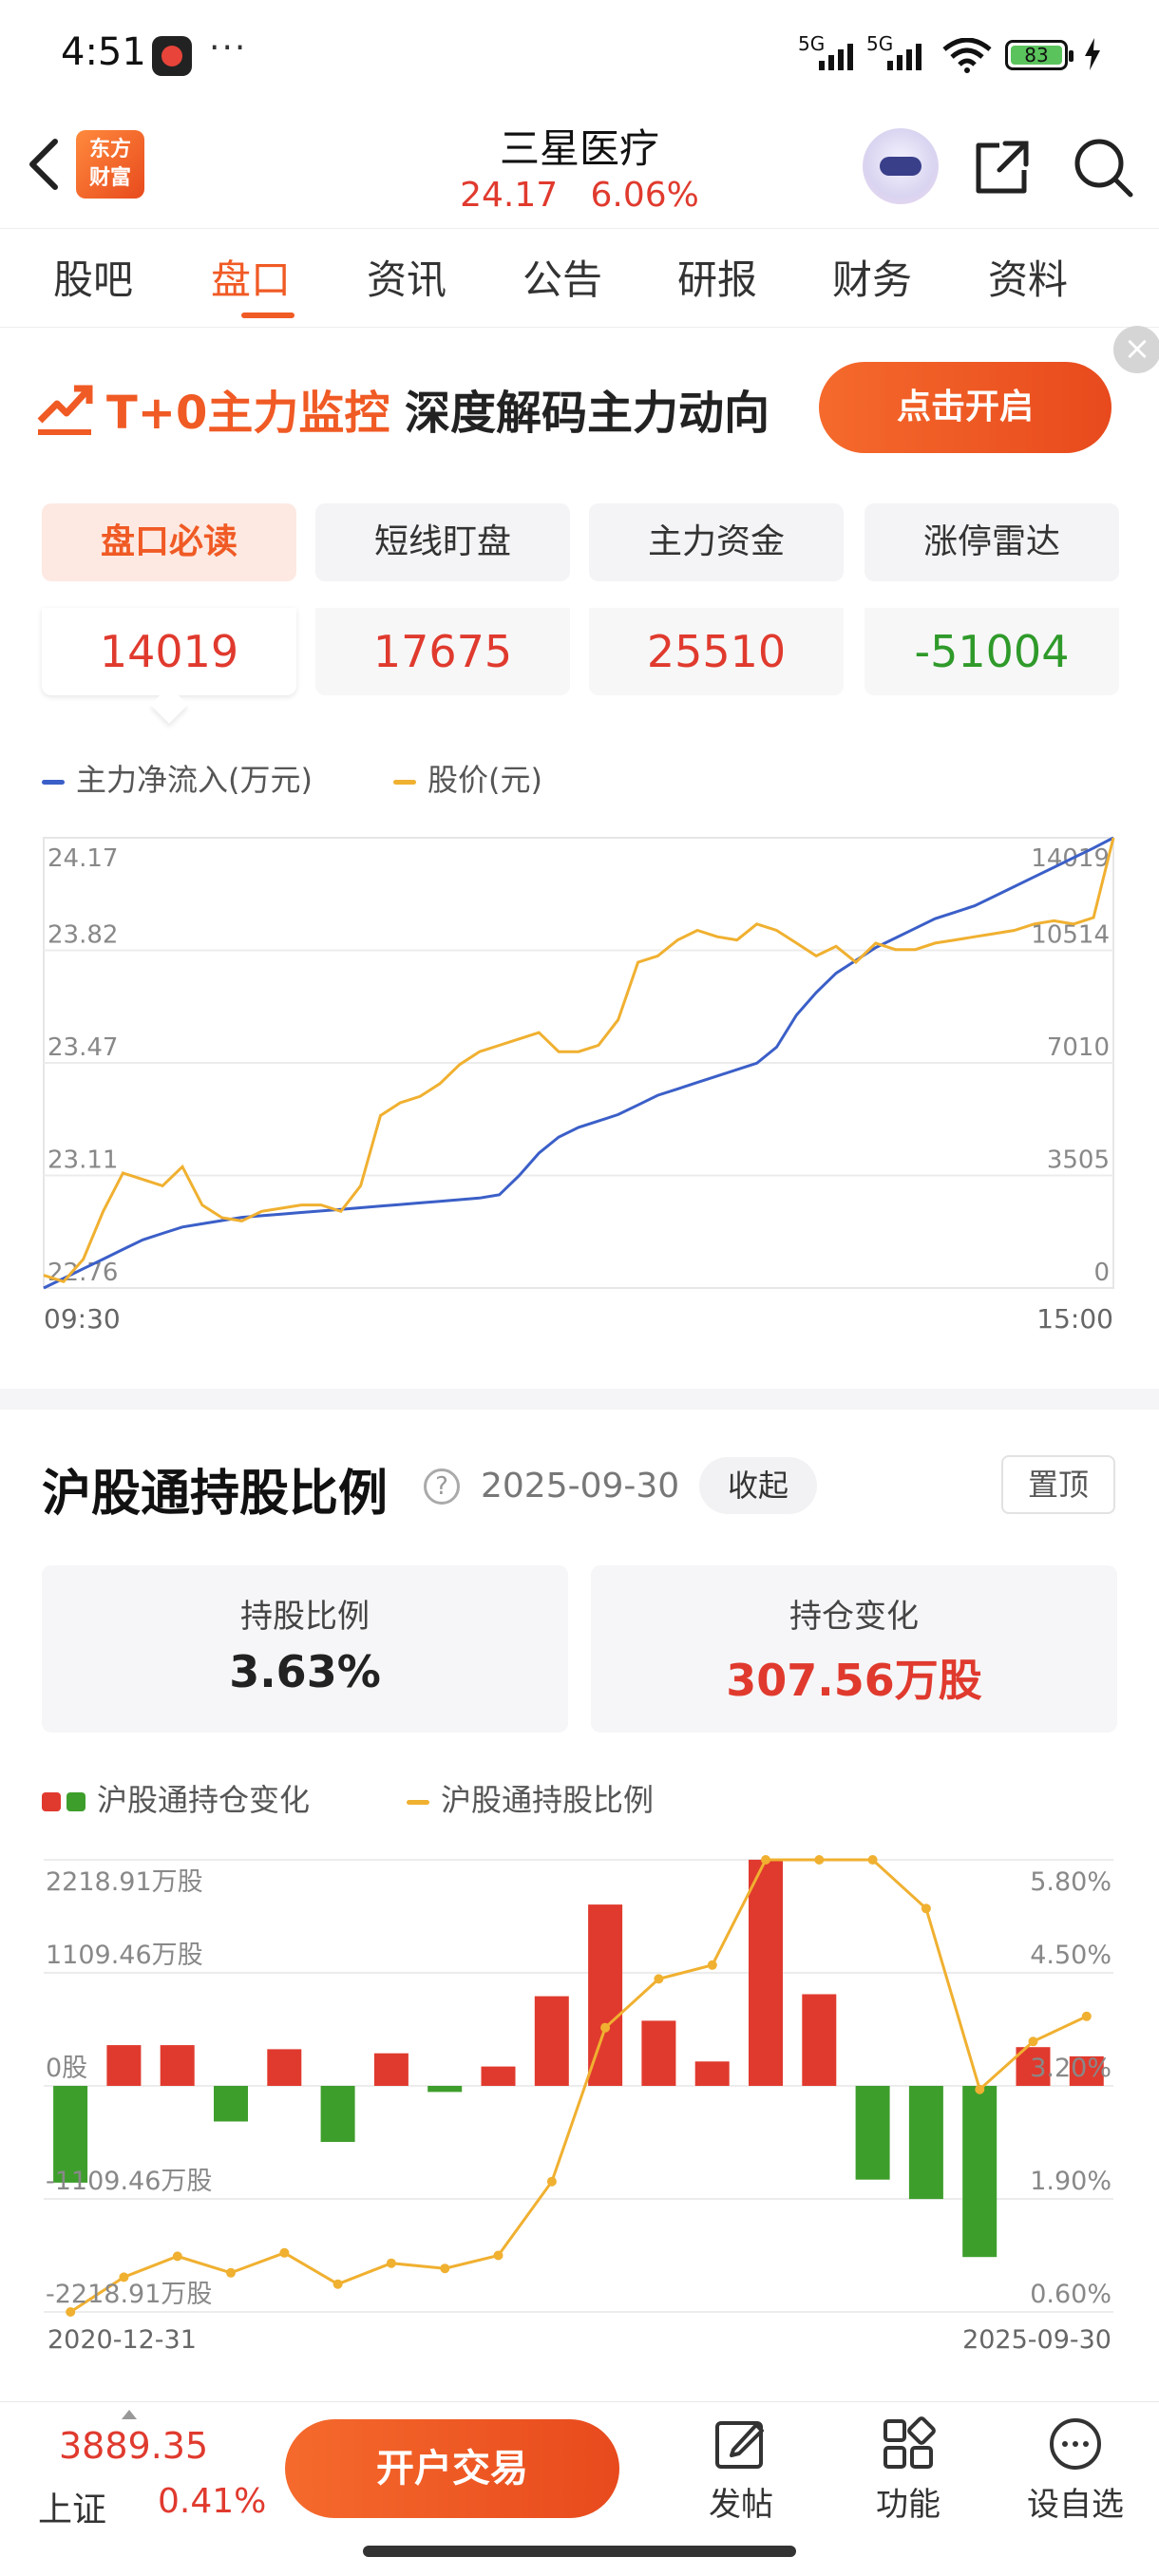  Describe the element at coordinates (83, 935) in the screenshot. I see `chart1-left-tick: 23.82` at that location.